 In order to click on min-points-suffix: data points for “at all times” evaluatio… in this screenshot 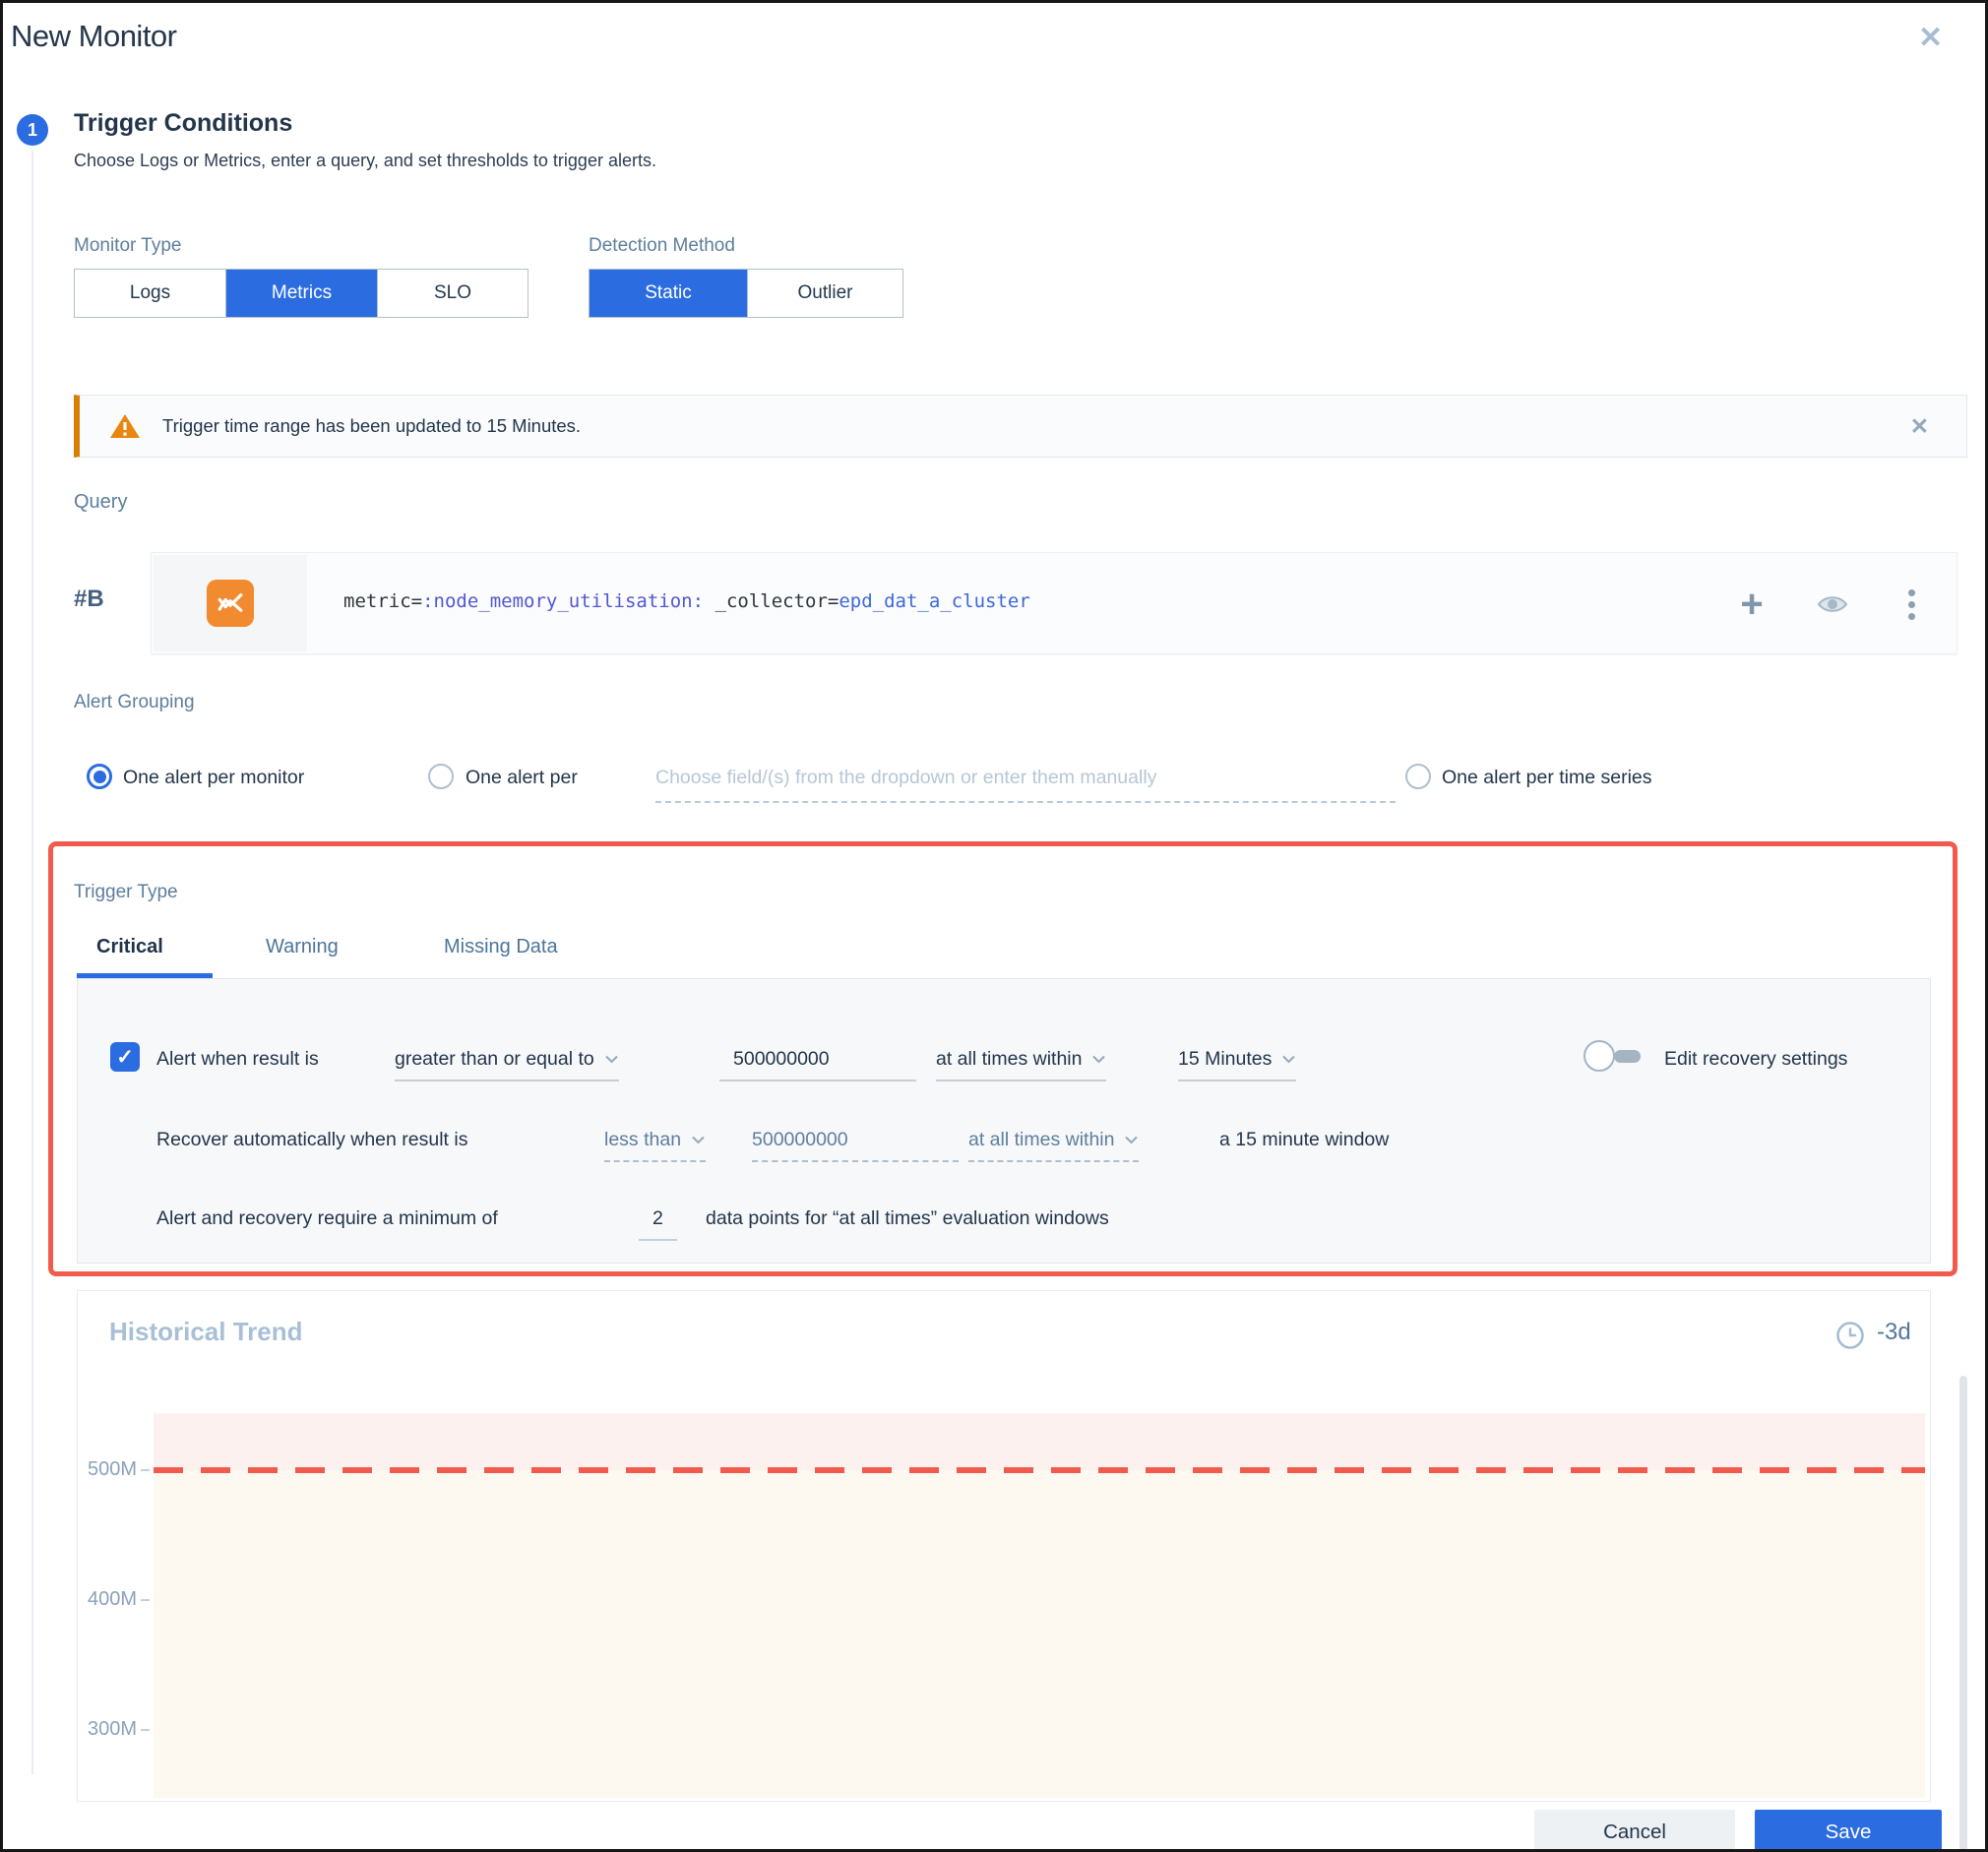, I will do `click(908, 1218)`.